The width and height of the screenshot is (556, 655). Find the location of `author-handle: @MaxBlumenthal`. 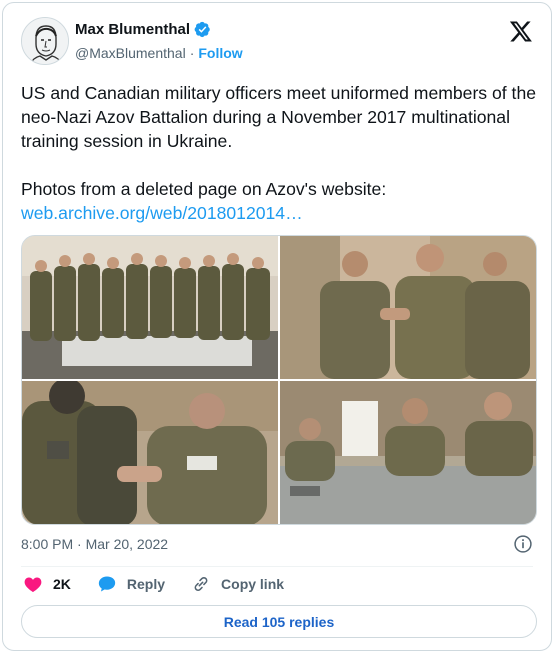

author-handle: @MaxBlumenthal is located at coordinates (130, 53).